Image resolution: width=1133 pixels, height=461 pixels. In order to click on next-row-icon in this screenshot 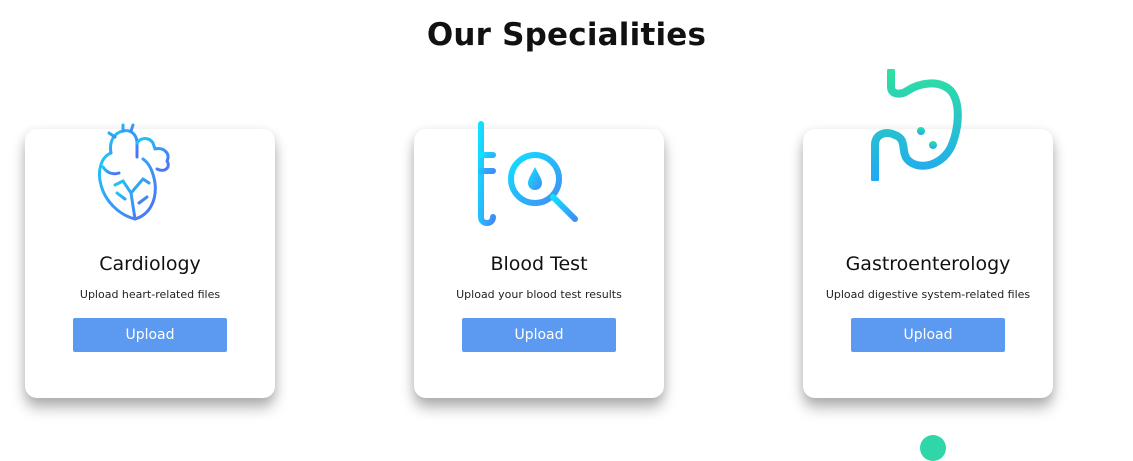, I will do `click(933, 448)`.